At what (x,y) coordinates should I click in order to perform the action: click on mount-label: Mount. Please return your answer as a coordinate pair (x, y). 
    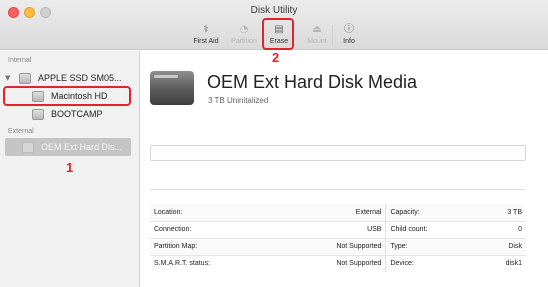
    Looking at the image, I should click on (317, 41).